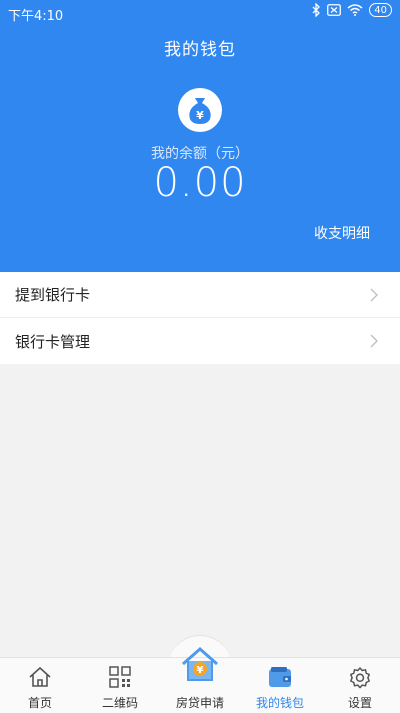  Describe the element at coordinates (380, 10) in the screenshot. I see `battery-indicator: 40` at that location.